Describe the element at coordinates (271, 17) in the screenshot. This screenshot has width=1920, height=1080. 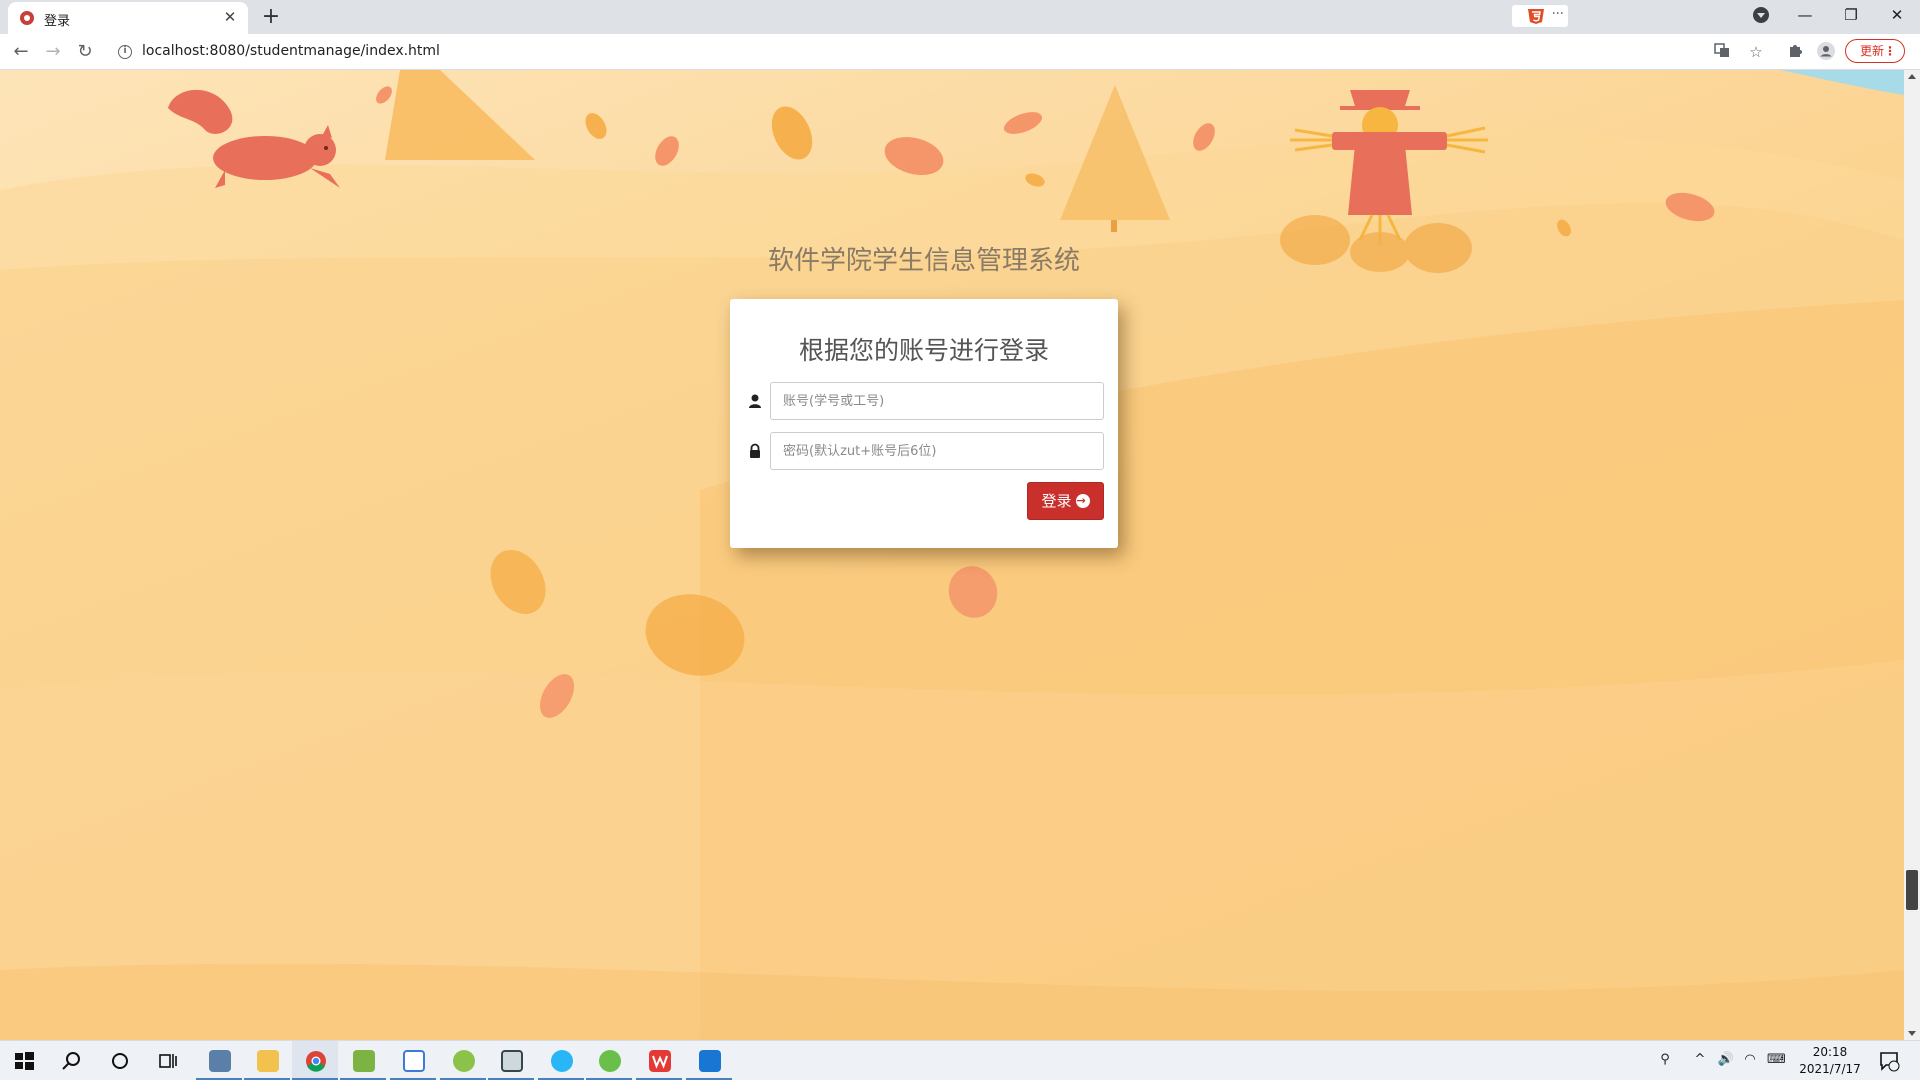
I see `new-tab-button: +` at that location.